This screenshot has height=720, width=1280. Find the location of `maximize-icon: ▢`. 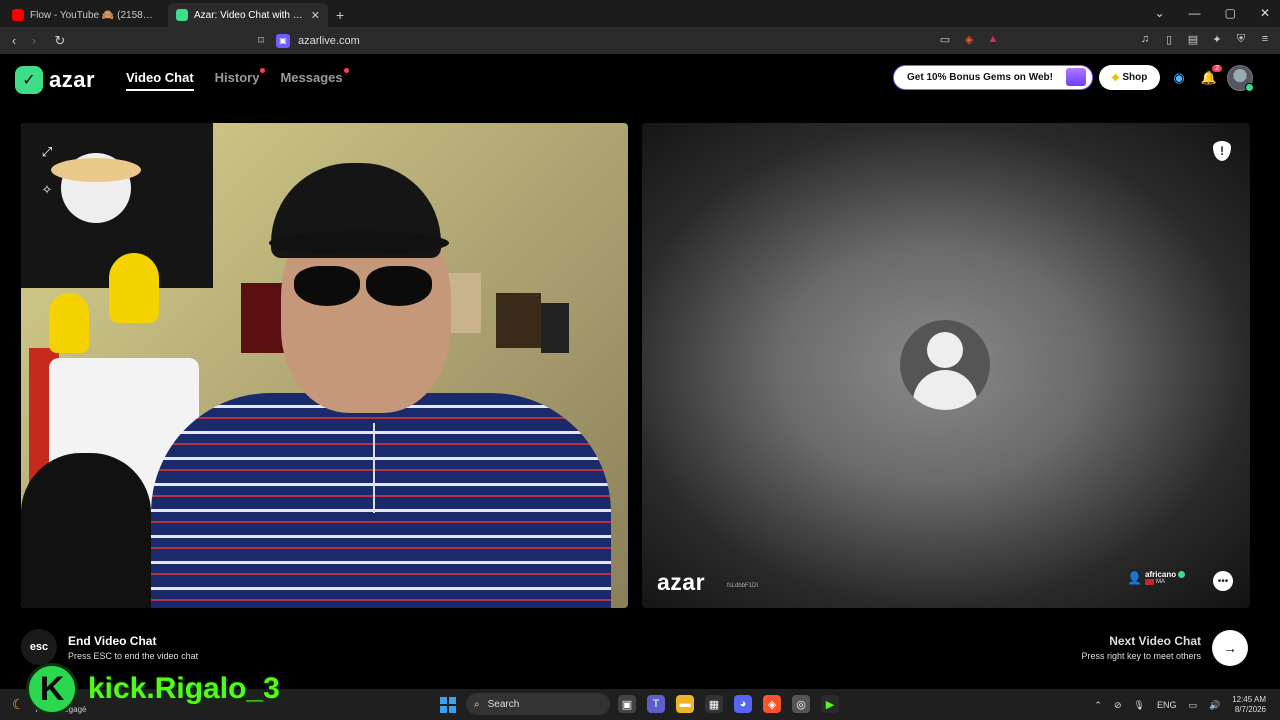

maximize-icon: ▢ is located at coordinates (1230, 13).